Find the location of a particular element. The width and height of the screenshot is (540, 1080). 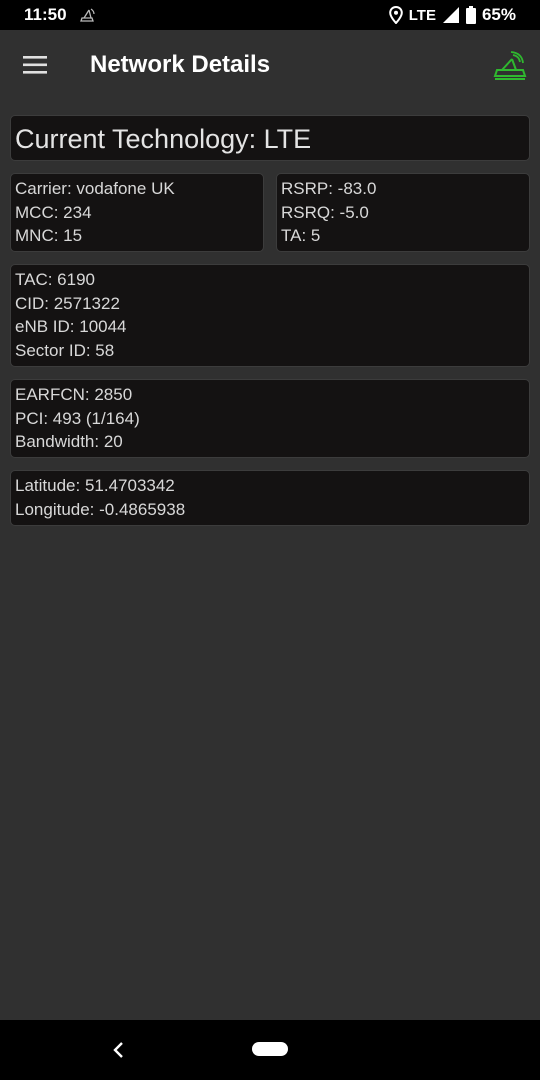

network-type-label: LTE is located at coordinates (422, 15).